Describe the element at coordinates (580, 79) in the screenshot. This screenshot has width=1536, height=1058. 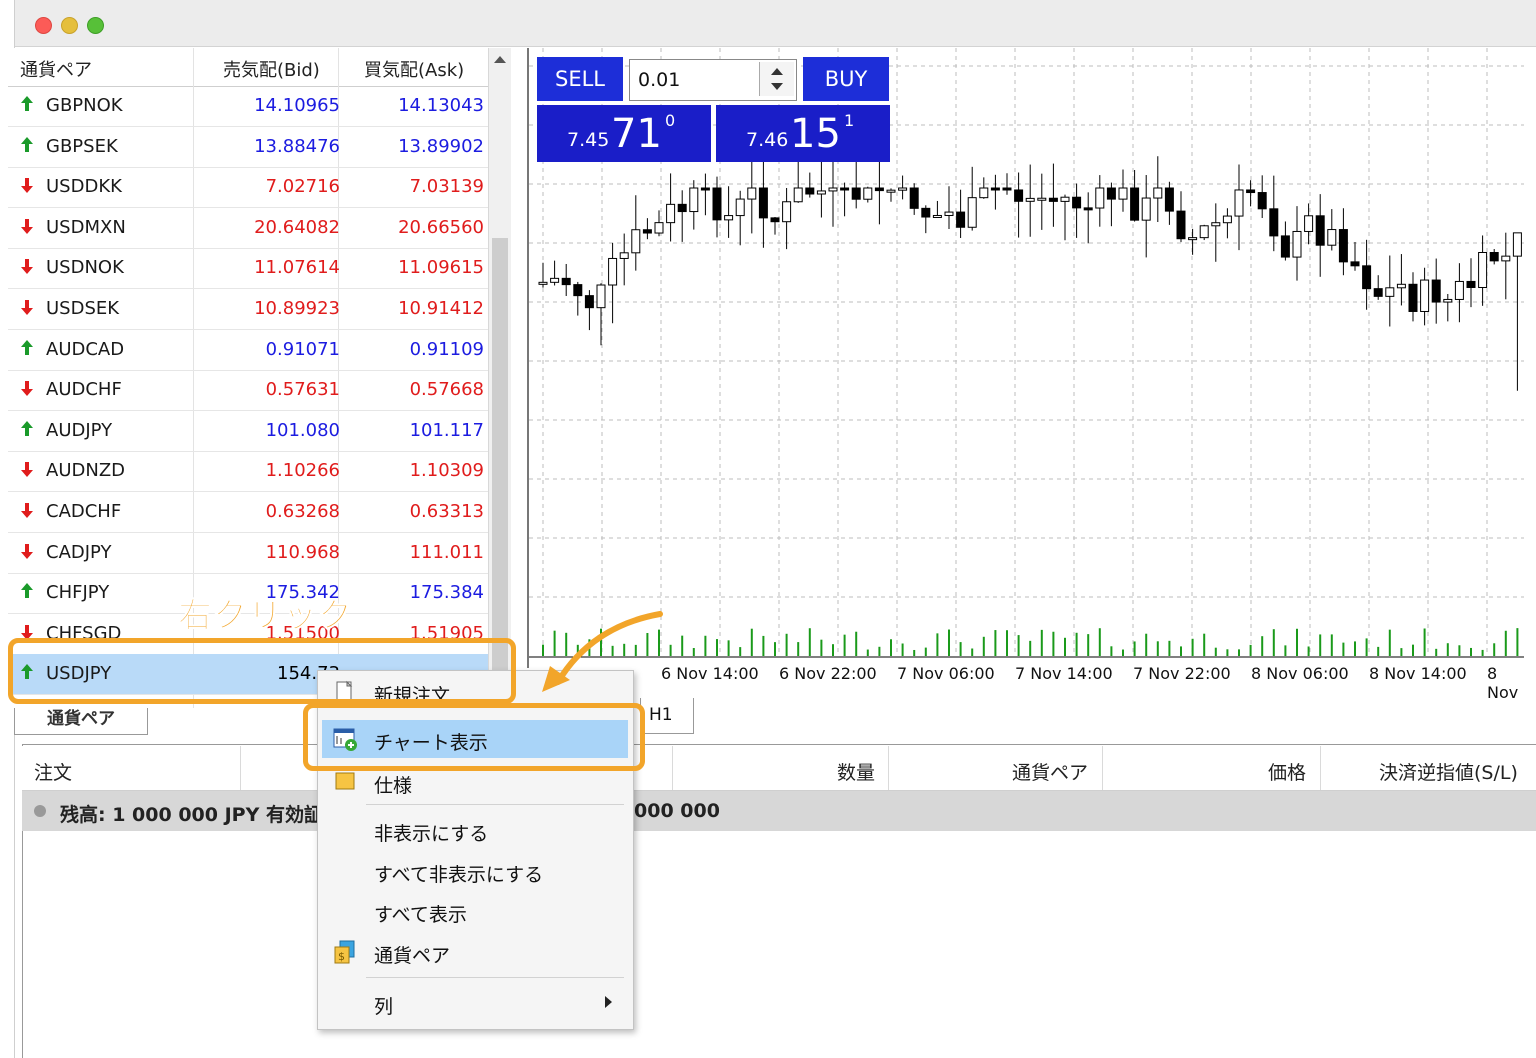
I see `sell-button: SELL` at that location.